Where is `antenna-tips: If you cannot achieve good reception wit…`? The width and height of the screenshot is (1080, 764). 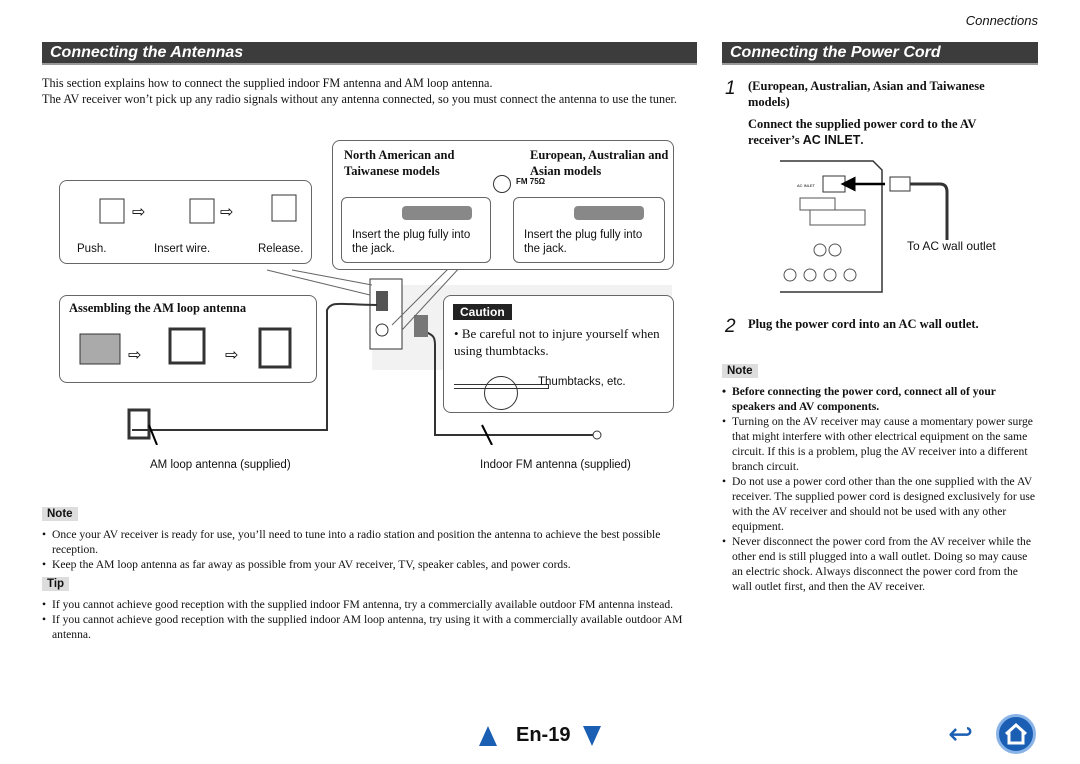
antenna-tips: If you cannot achieve good reception wit… is located at coordinates (372, 619).